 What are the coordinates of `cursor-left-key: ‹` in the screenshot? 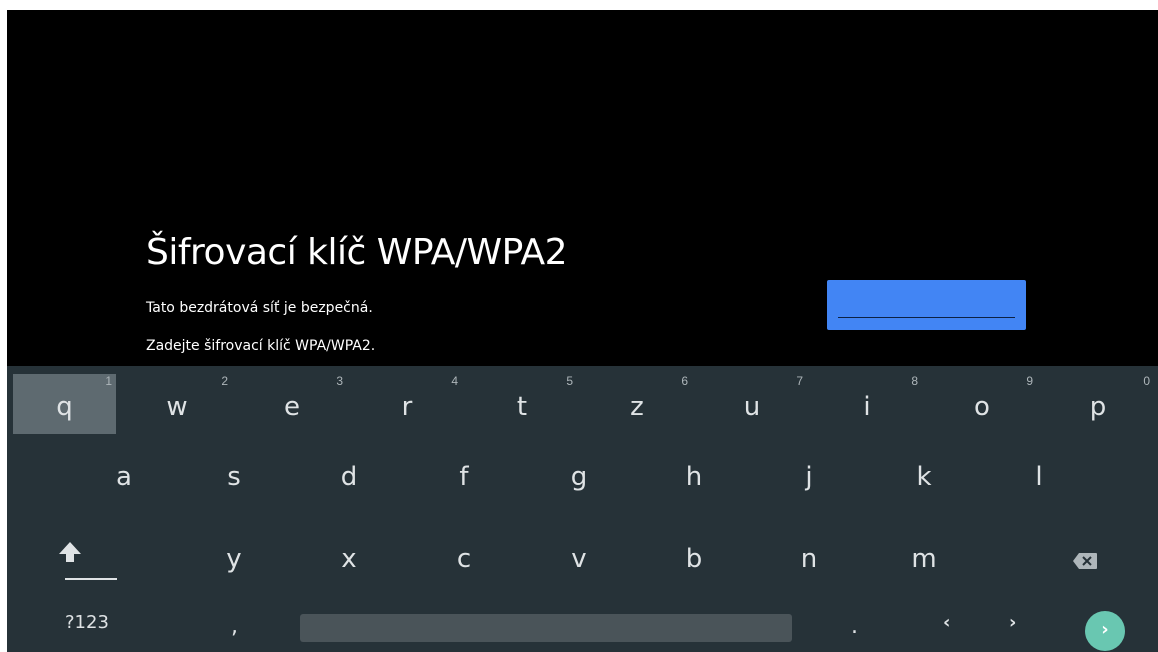 It's located at (946, 622).